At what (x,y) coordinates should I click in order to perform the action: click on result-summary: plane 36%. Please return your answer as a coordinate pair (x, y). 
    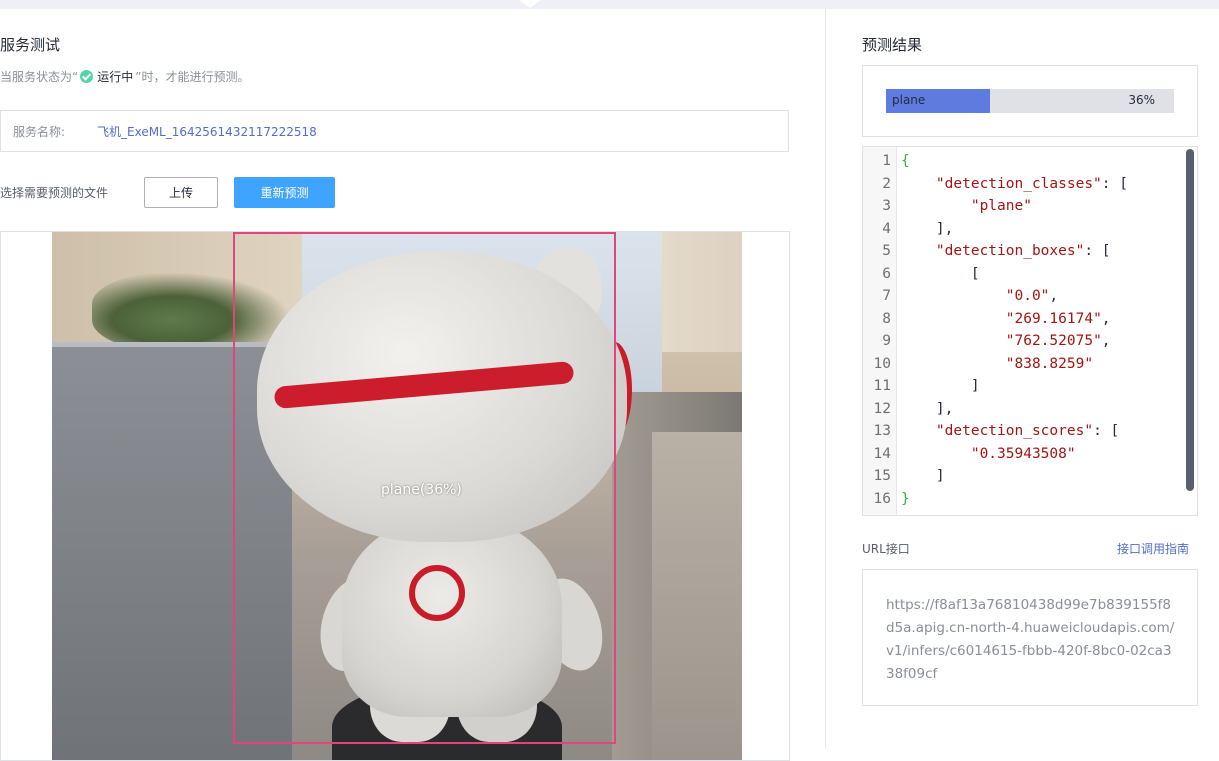
    Looking at the image, I should click on (1030, 101).